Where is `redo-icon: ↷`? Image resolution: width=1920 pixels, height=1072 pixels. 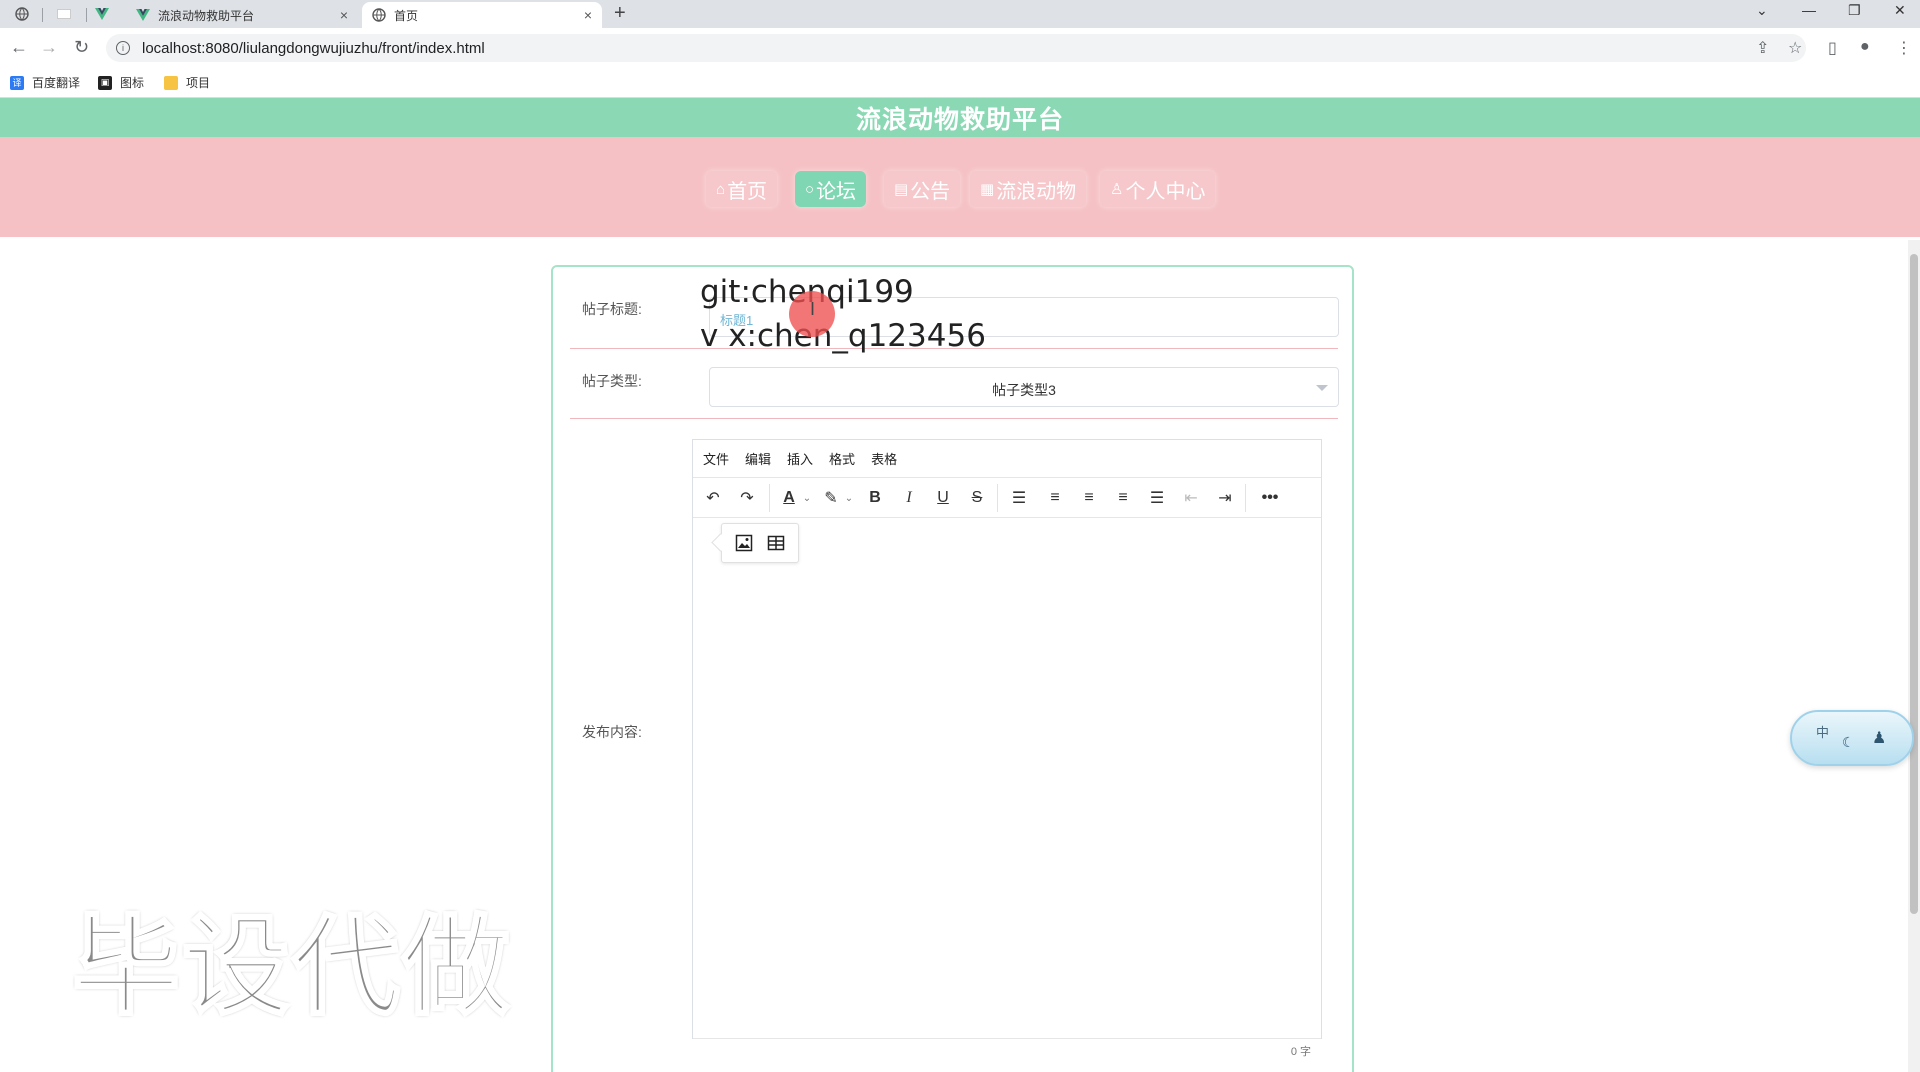
redo-icon: ↷ is located at coordinates (747, 498).